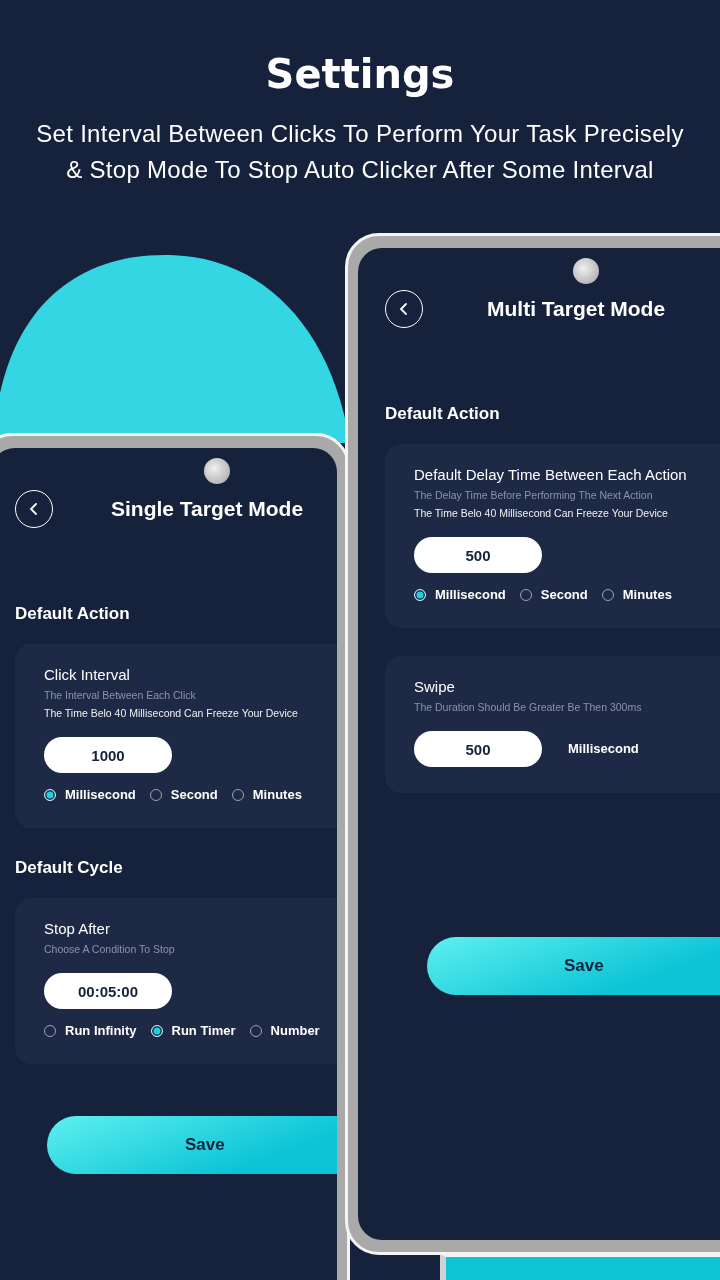 The image size is (720, 1280). What do you see at coordinates (110, 949) in the screenshot?
I see `card-hint: Choose A Condition To Stop` at bounding box center [110, 949].